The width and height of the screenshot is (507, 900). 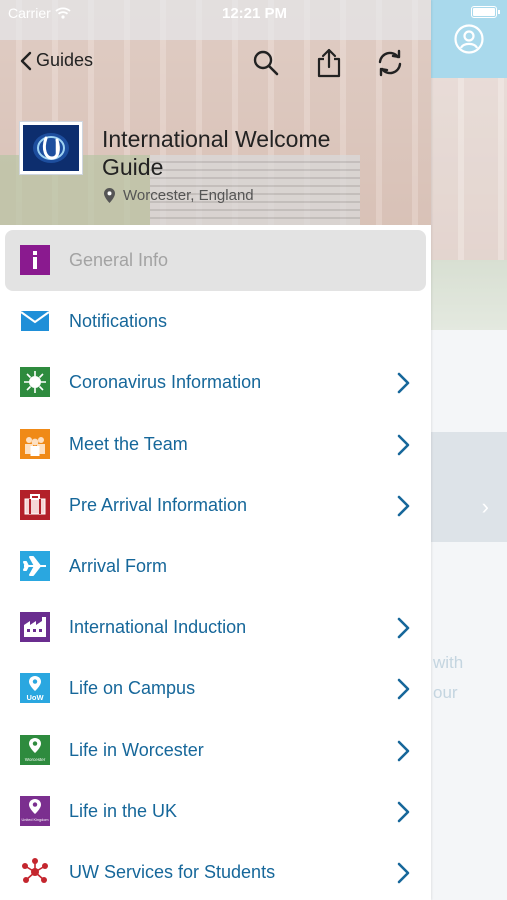 I want to click on menu-item-arrival-form: Arrival Form, so click(x=215, y=566).